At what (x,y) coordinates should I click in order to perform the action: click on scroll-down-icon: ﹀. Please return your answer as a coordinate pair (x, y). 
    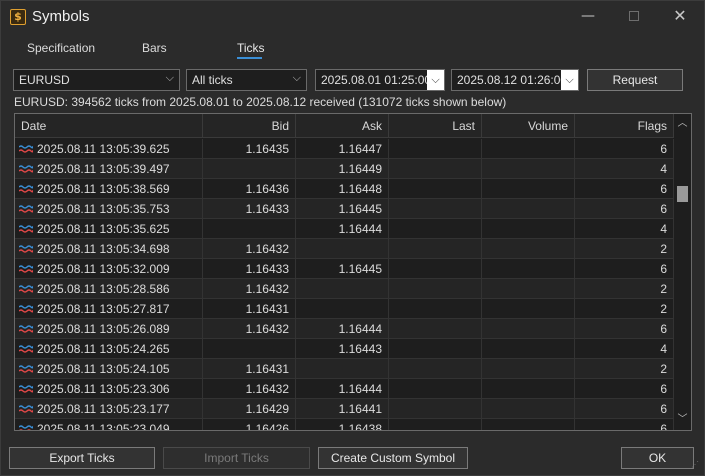
    Looking at the image, I should click on (682, 420).